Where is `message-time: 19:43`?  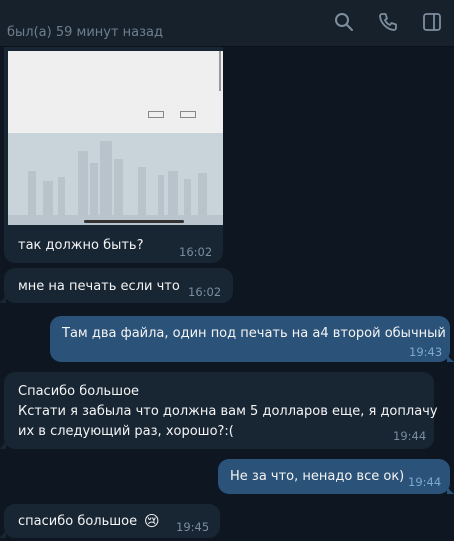
message-time: 19:43 is located at coordinates (426, 352).